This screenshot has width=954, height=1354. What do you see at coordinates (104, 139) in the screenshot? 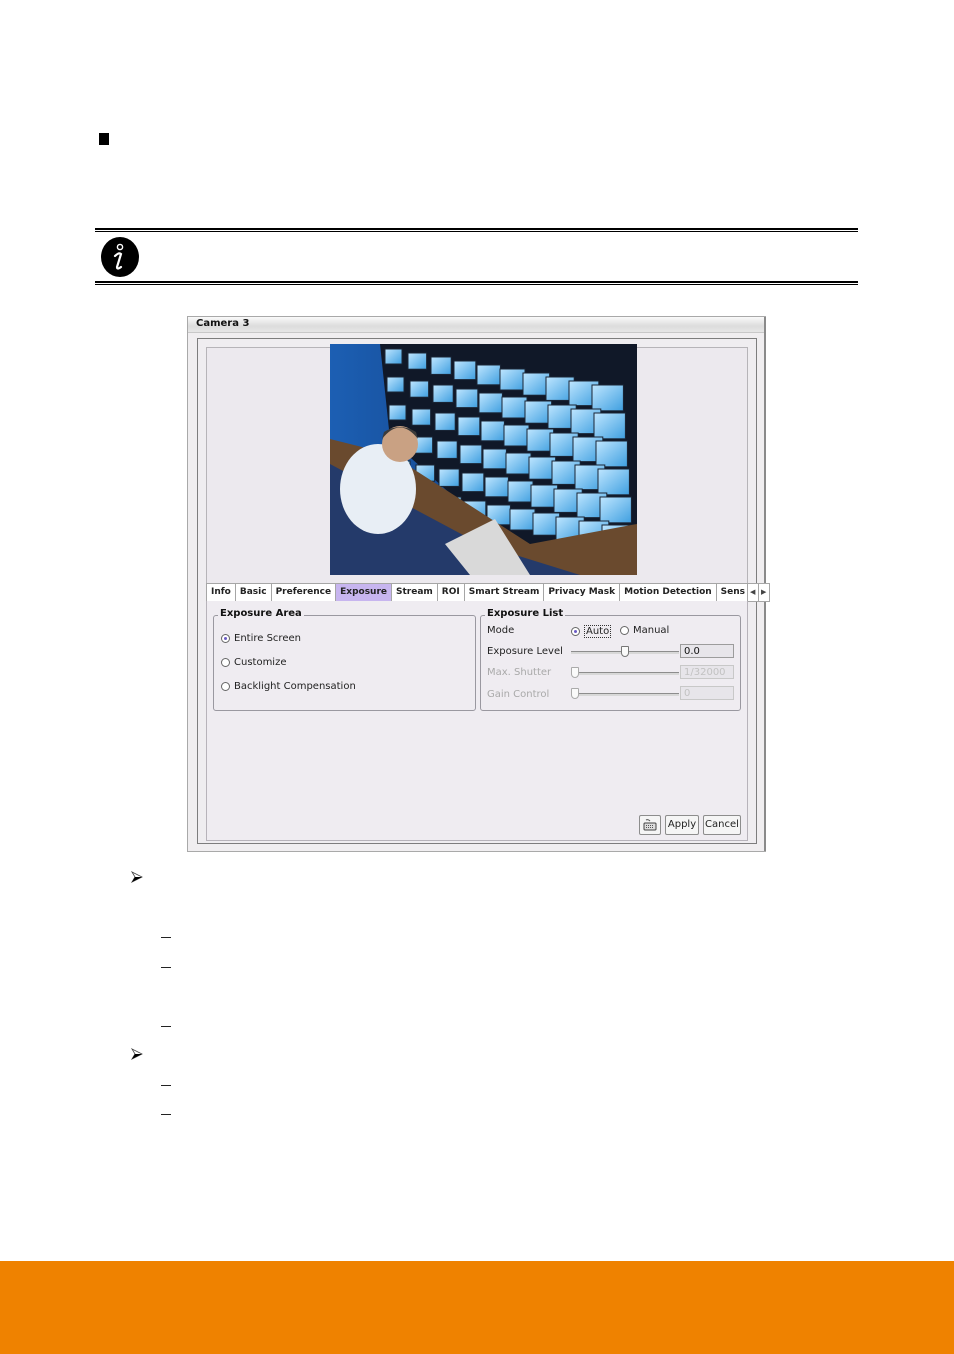
I see `square-bullet-icon` at bounding box center [104, 139].